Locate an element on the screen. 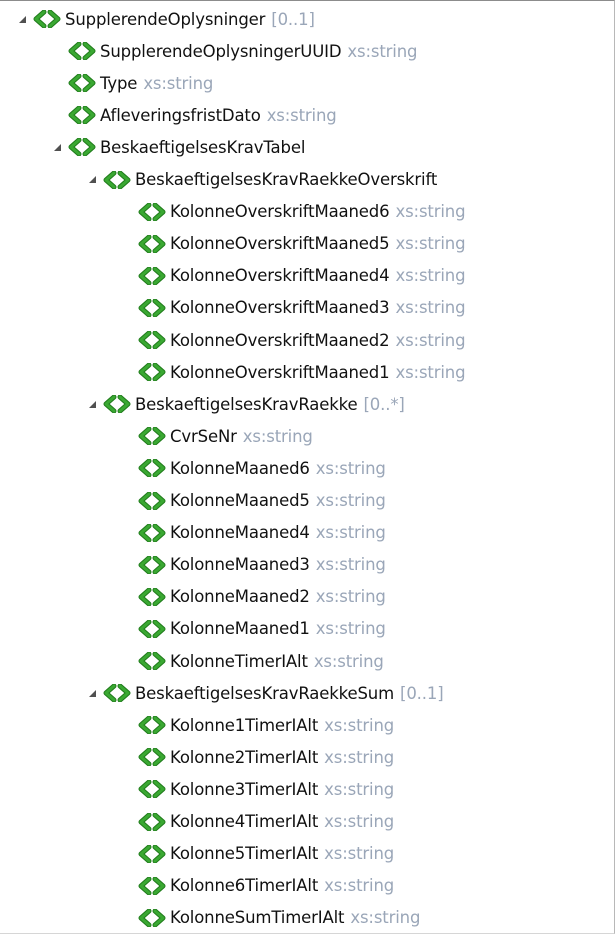 This screenshot has width=616, height=934. tree-node: KolonneMaaned4 xs:string is located at coordinates (253, 533).